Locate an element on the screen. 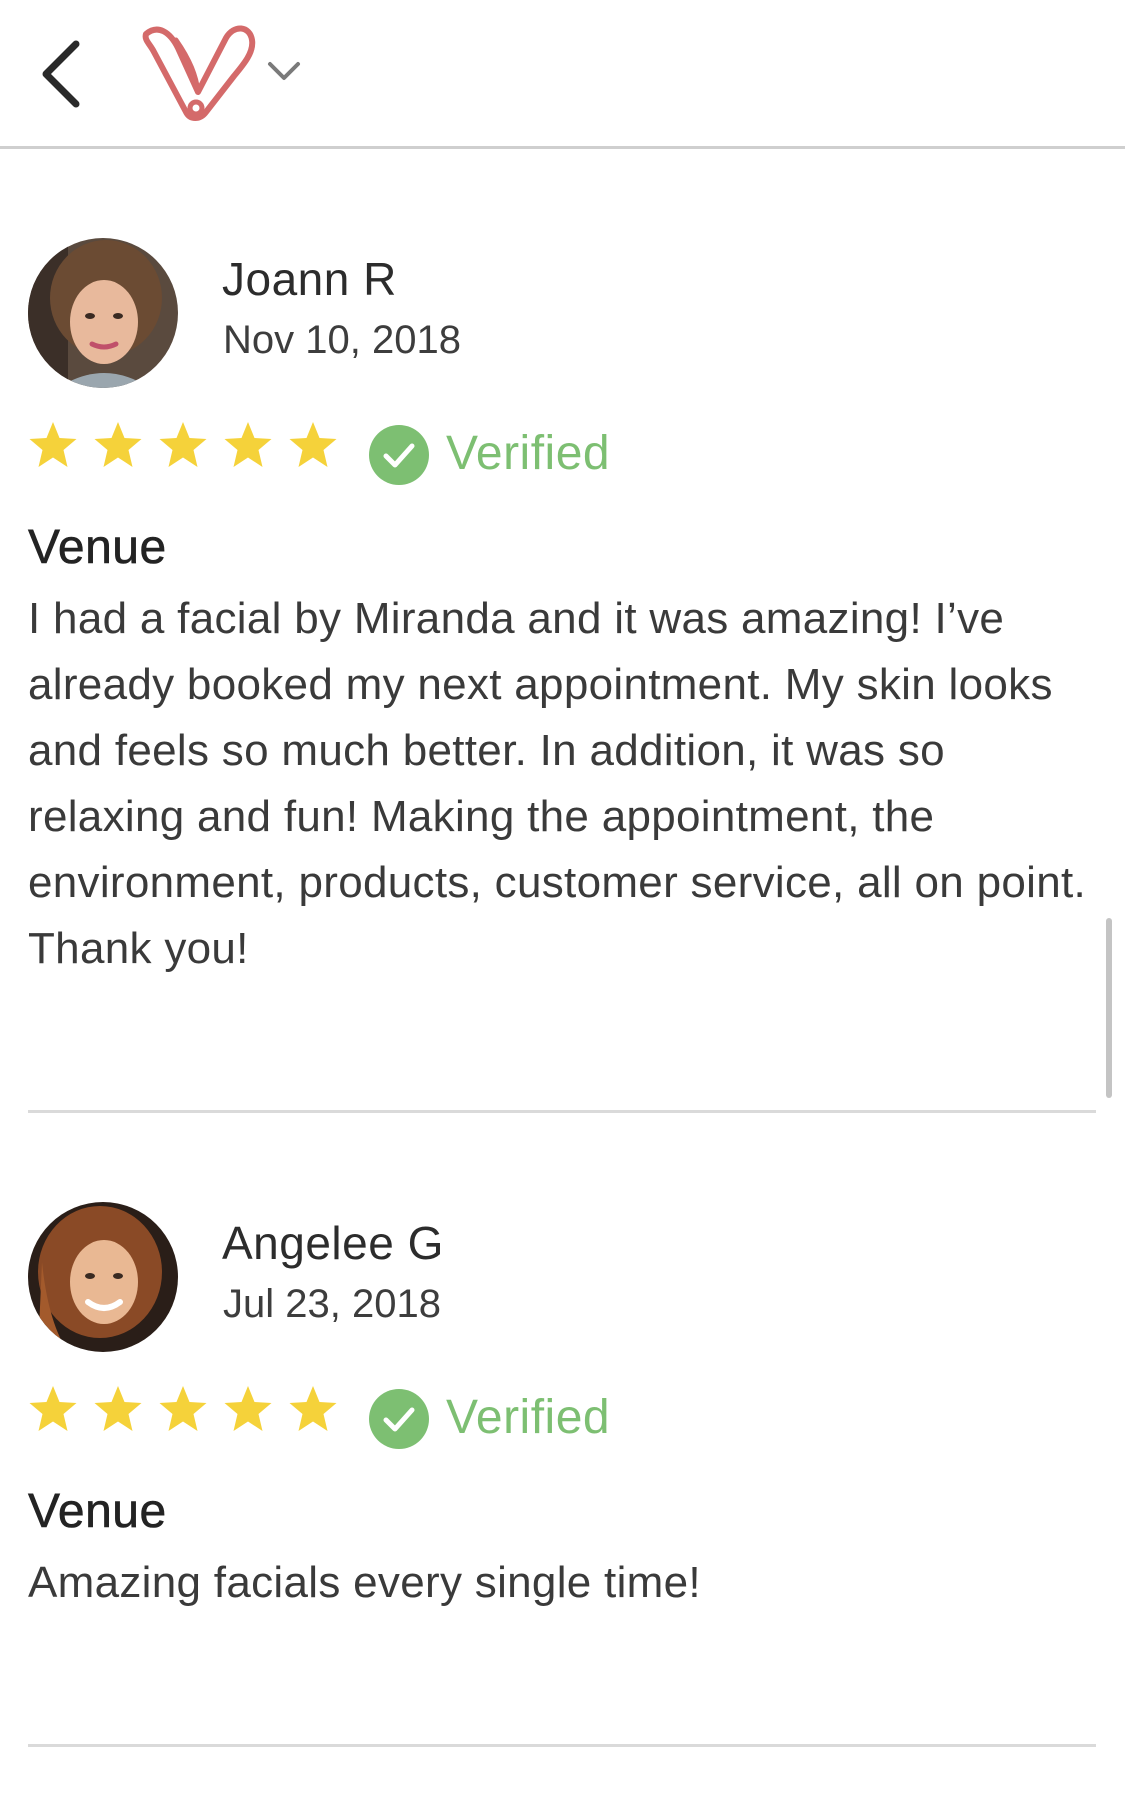 This screenshot has height=1797, width=1125. brand-menu-toggle is located at coordinates (284, 71).